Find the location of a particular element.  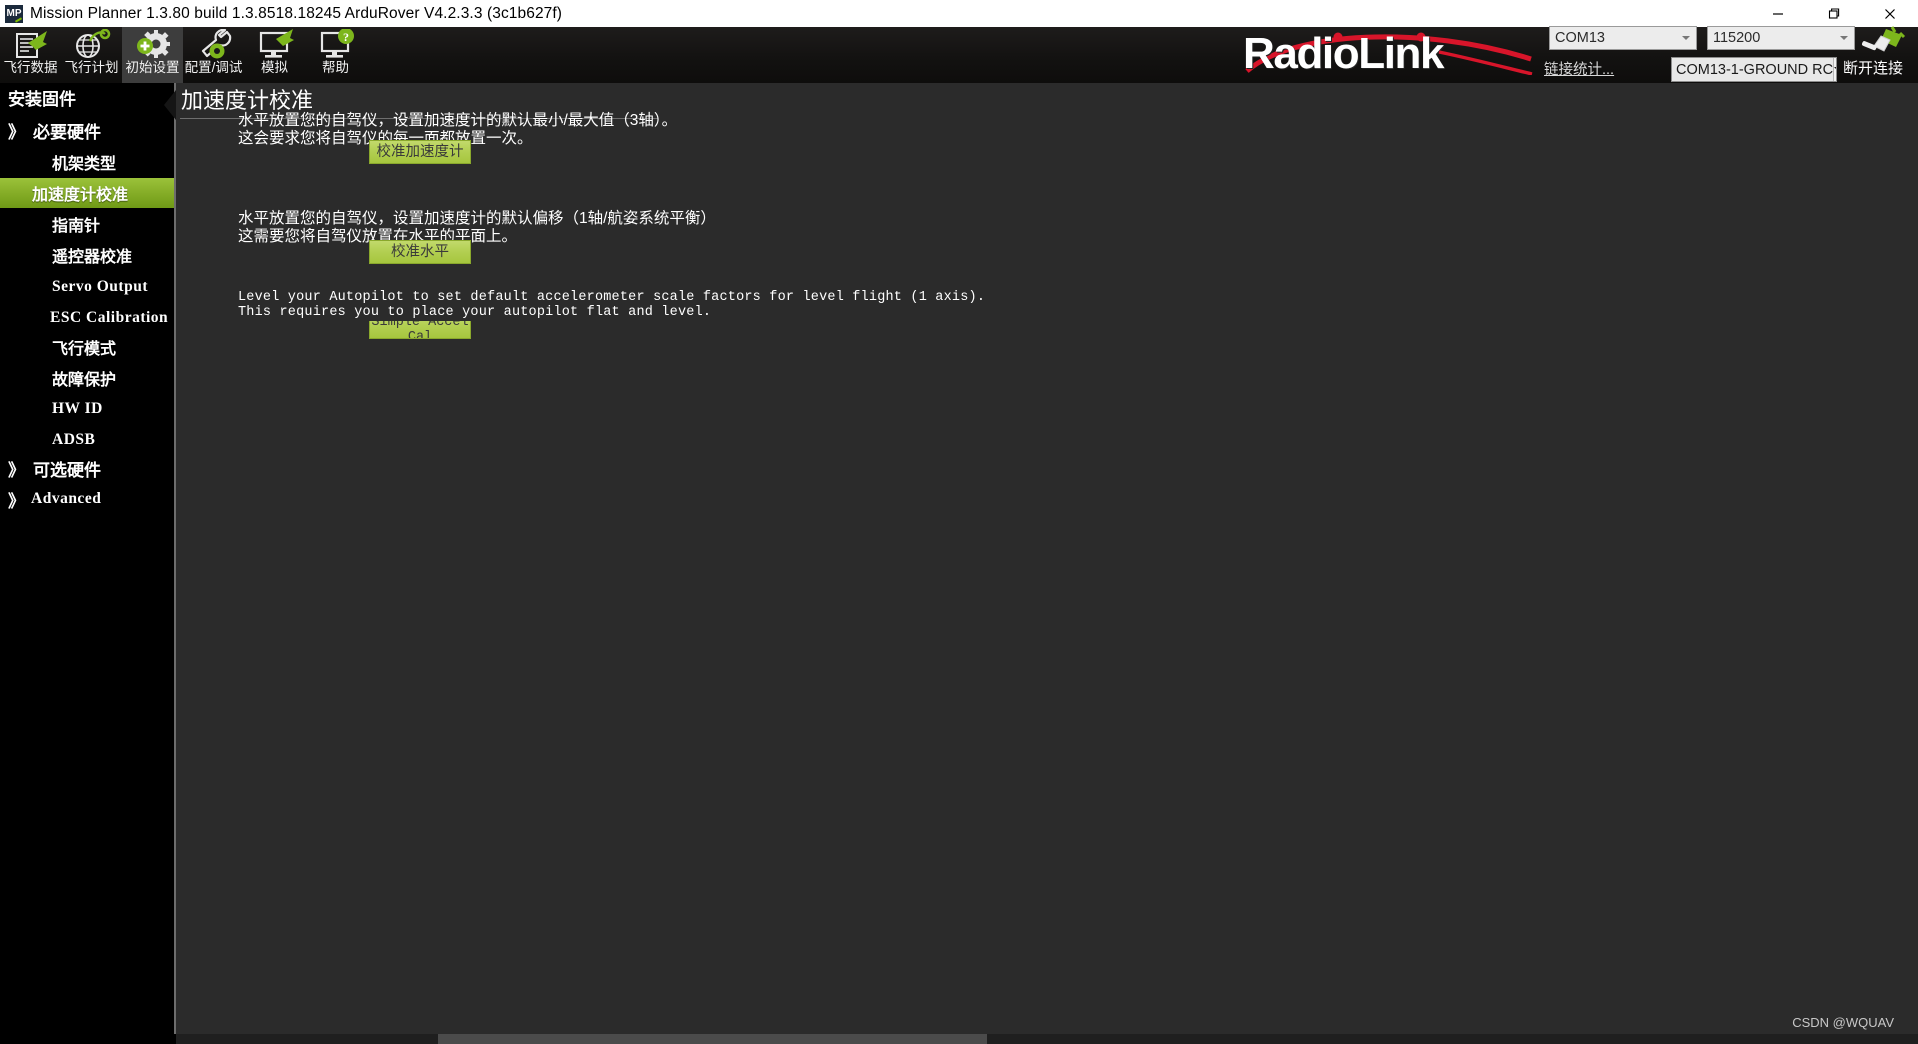

sidebar-group-optional-hardware: 》 可选硬件 is located at coordinates (88, 468).